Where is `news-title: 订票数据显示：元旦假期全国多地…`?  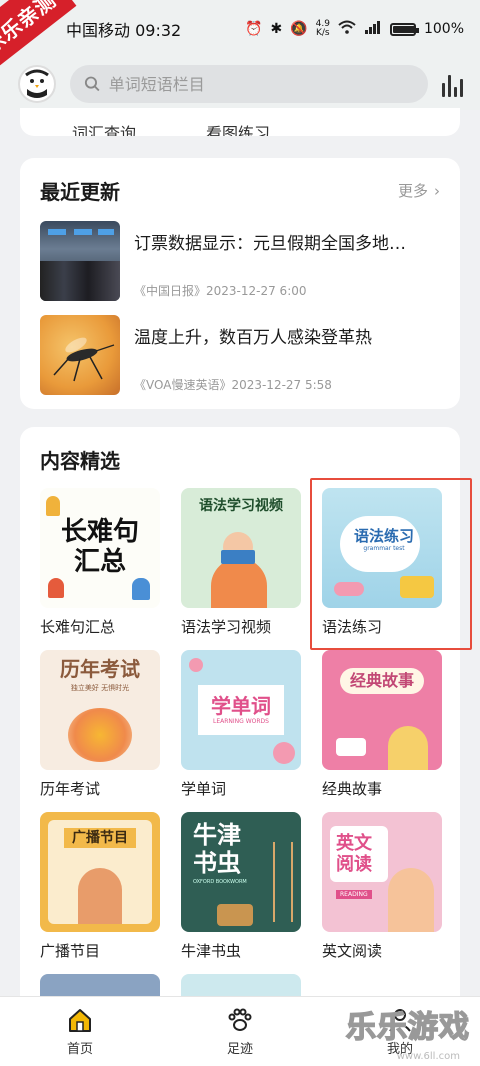
news-title: 订票数据显示：元旦假期全国多地… is located at coordinates (270, 244).